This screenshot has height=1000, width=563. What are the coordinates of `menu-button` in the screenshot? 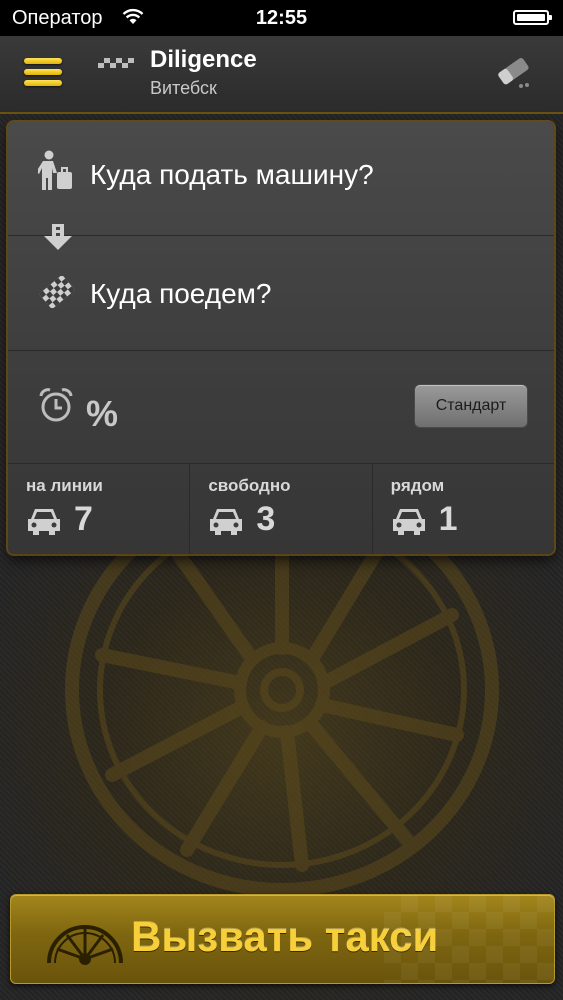 It's located at (43, 74).